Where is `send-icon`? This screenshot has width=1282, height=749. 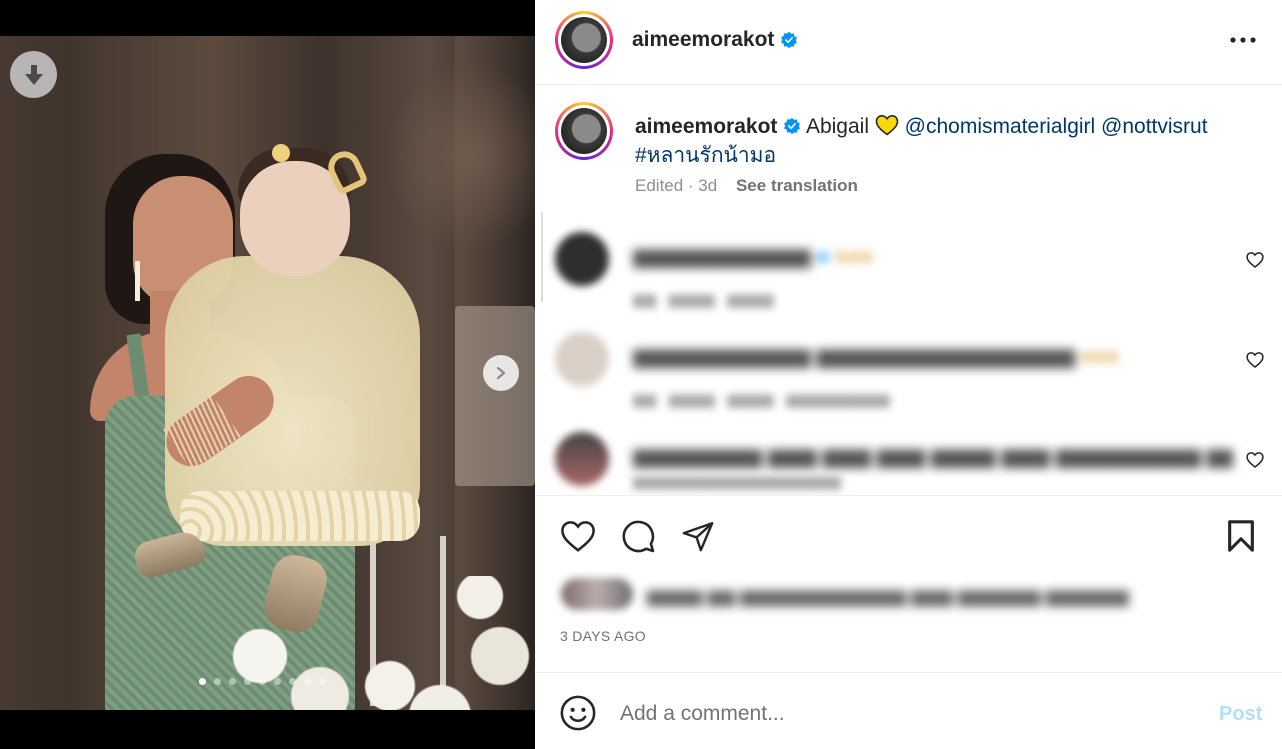 send-icon is located at coordinates (698, 537).